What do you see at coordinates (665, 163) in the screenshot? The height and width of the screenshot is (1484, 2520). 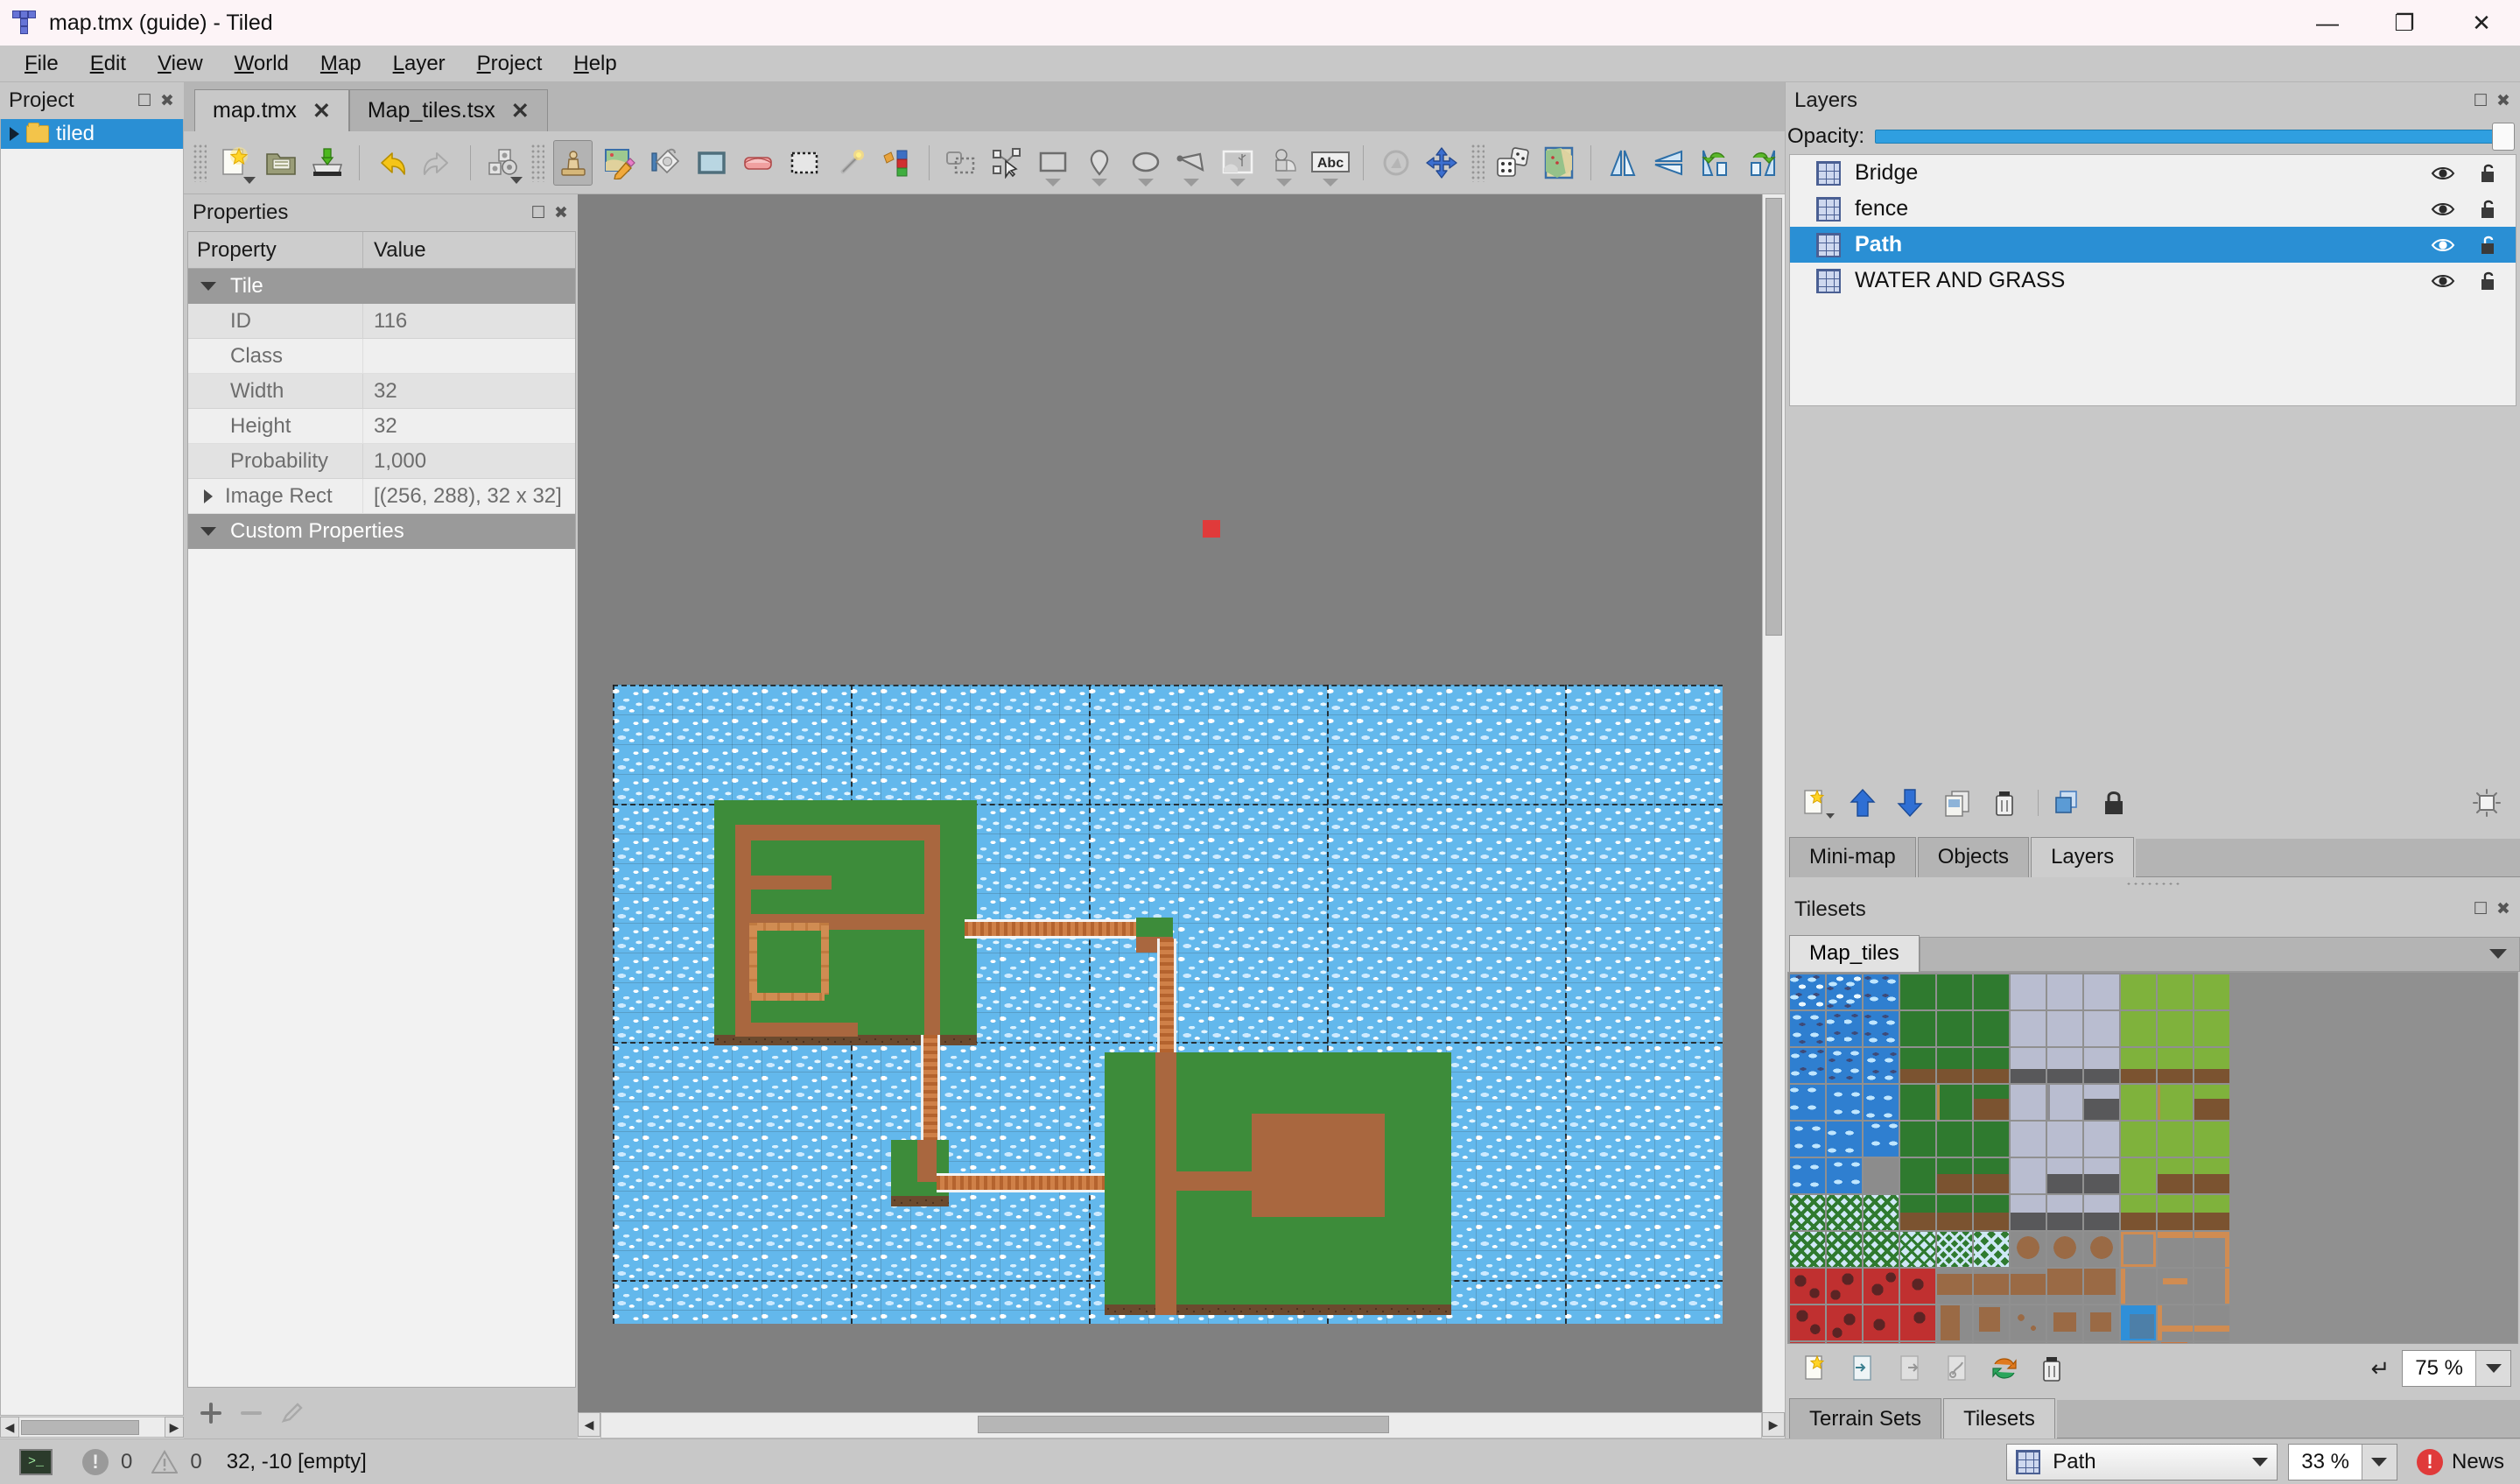 I see `bucket-fill-tool` at bounding box center [665, 163].